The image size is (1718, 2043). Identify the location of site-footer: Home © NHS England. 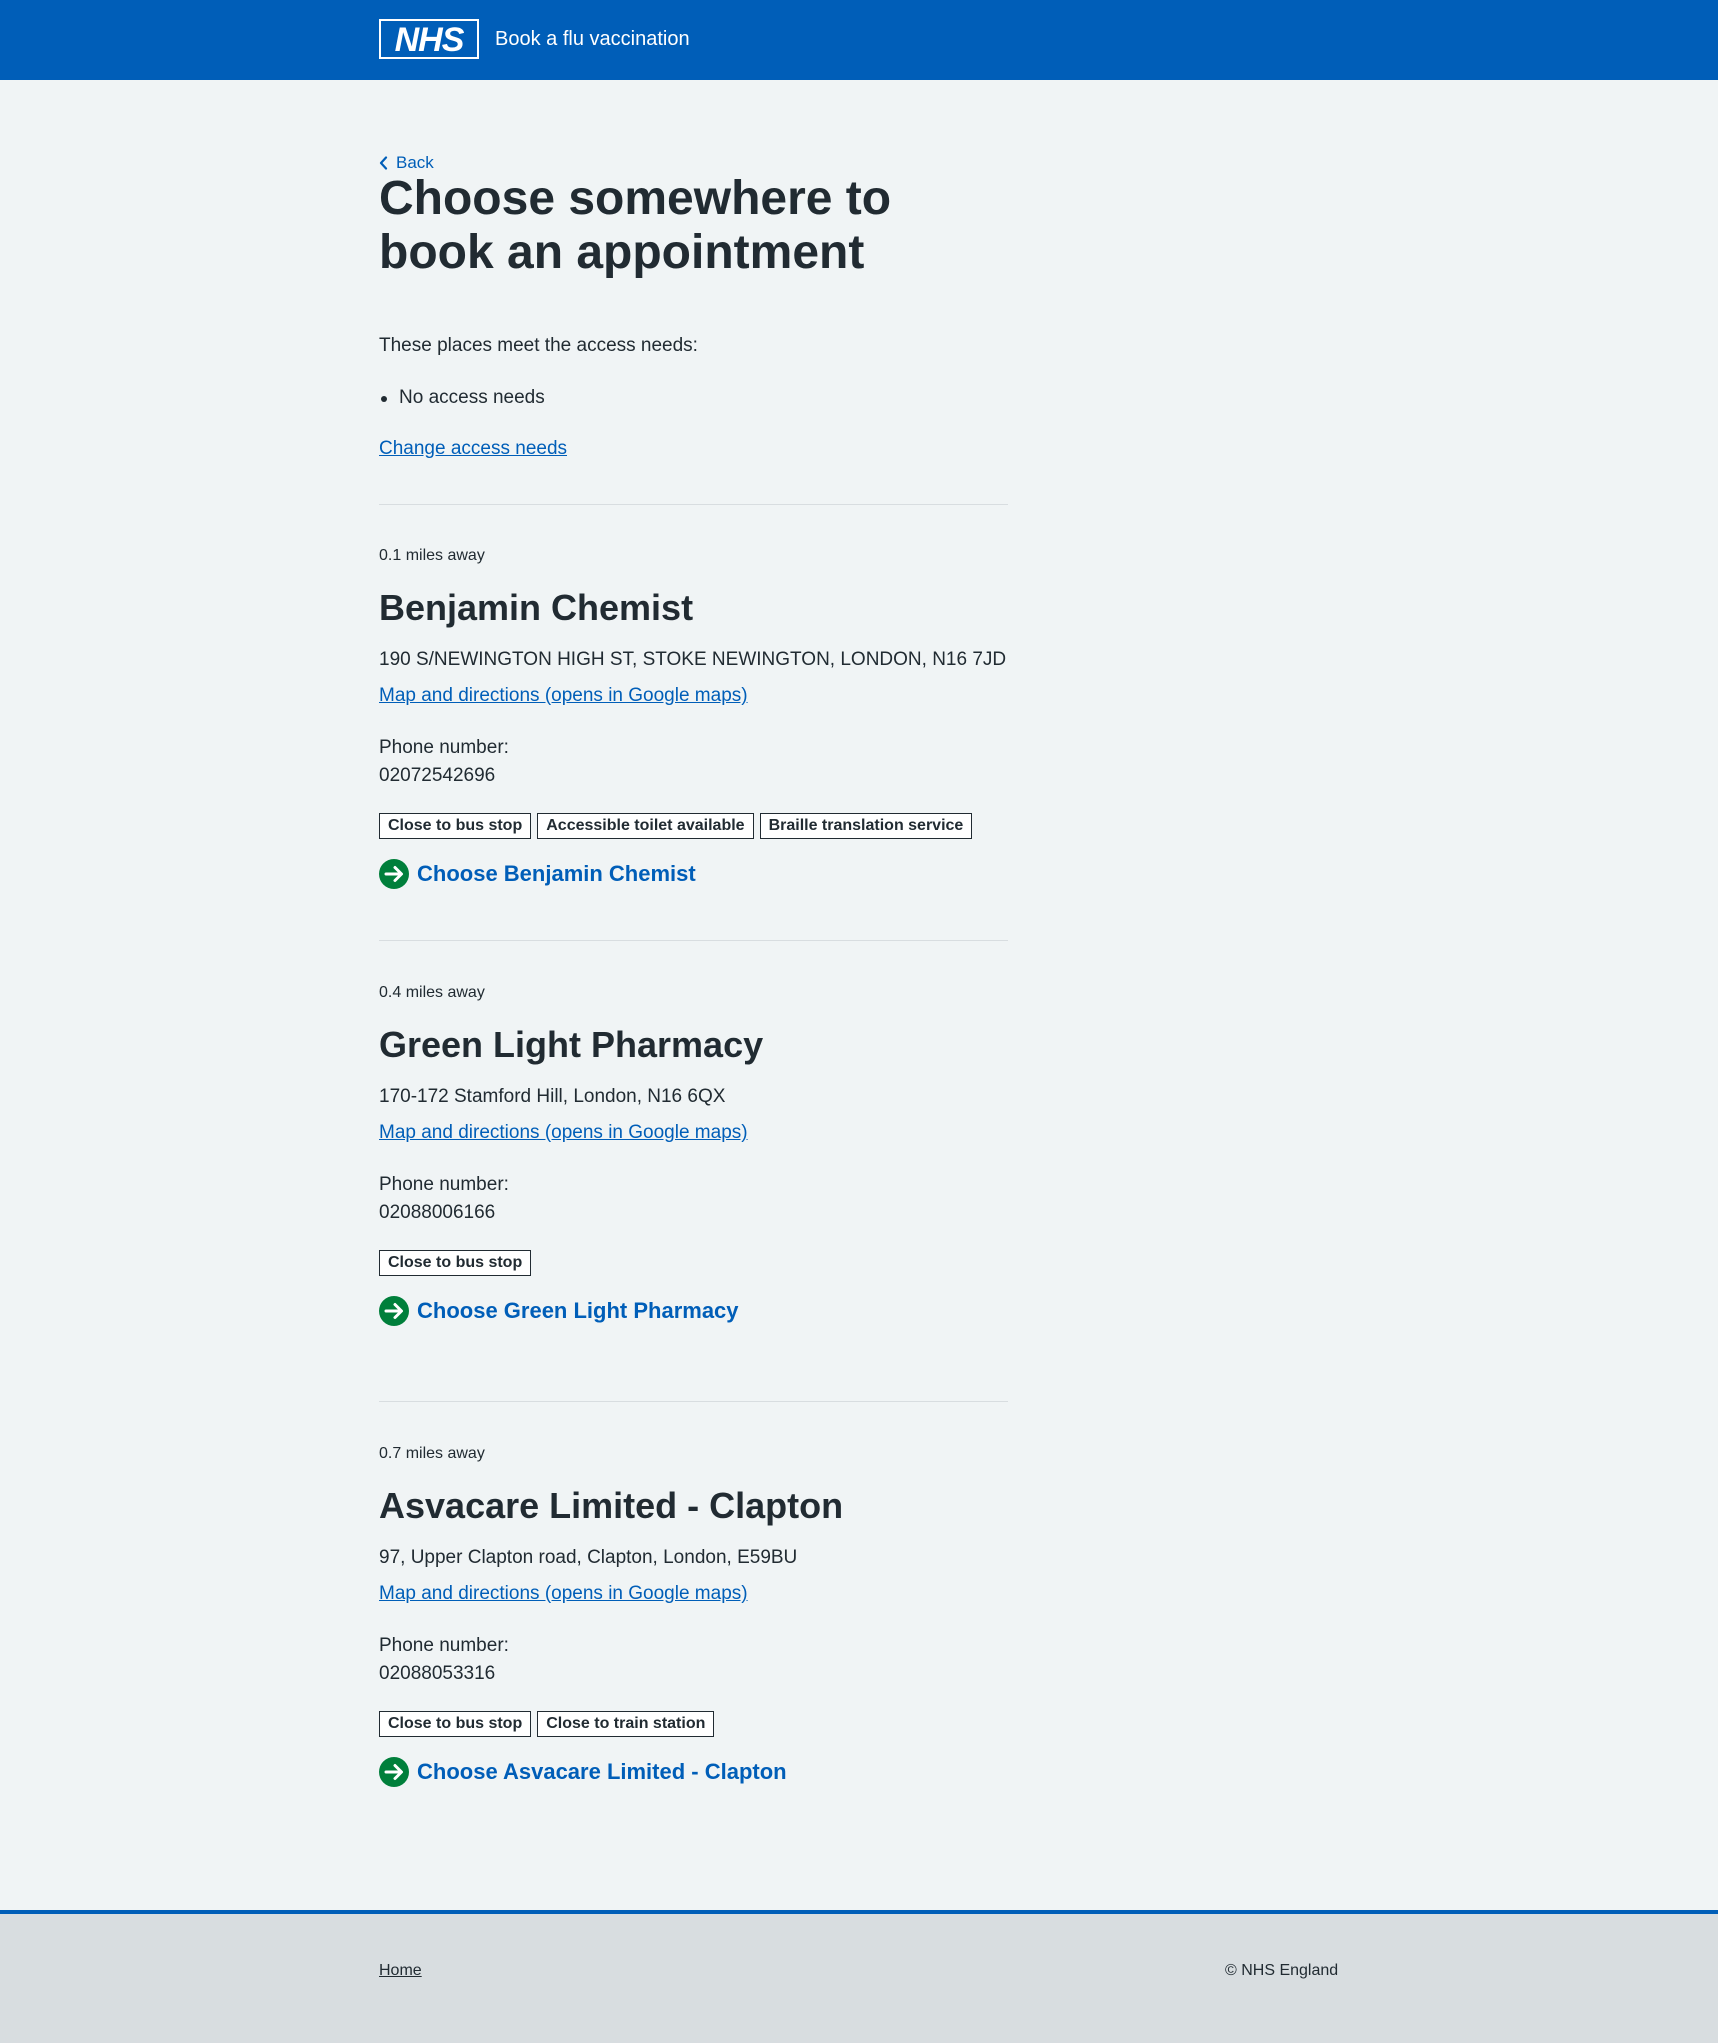
(859, 1976).